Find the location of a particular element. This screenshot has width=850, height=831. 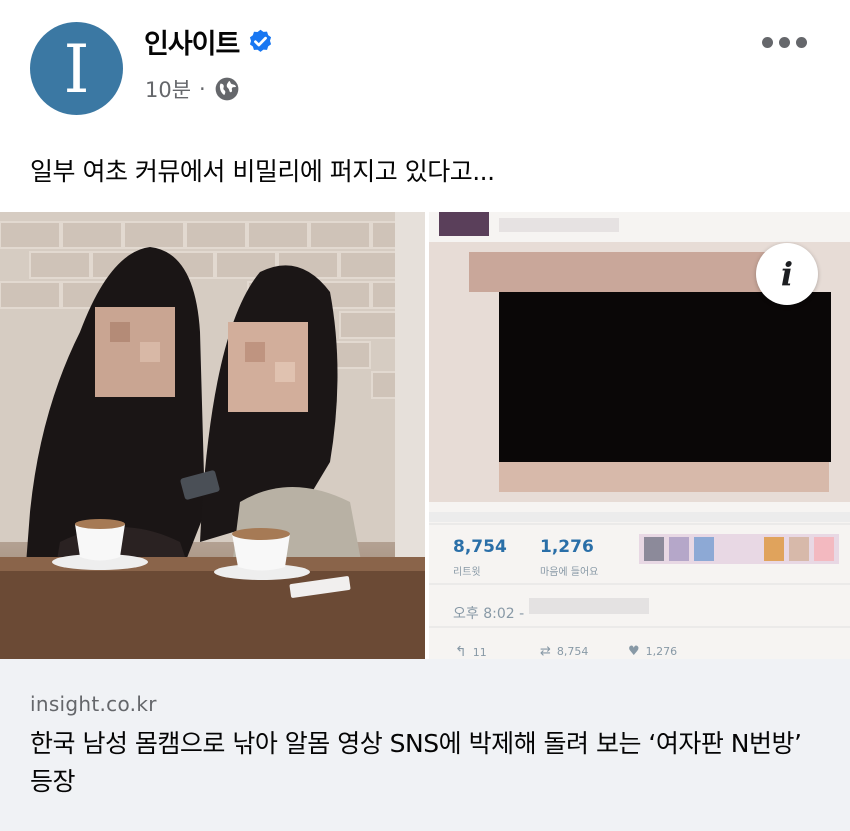

verified-badge-icon is located at coordinates (260, 41).